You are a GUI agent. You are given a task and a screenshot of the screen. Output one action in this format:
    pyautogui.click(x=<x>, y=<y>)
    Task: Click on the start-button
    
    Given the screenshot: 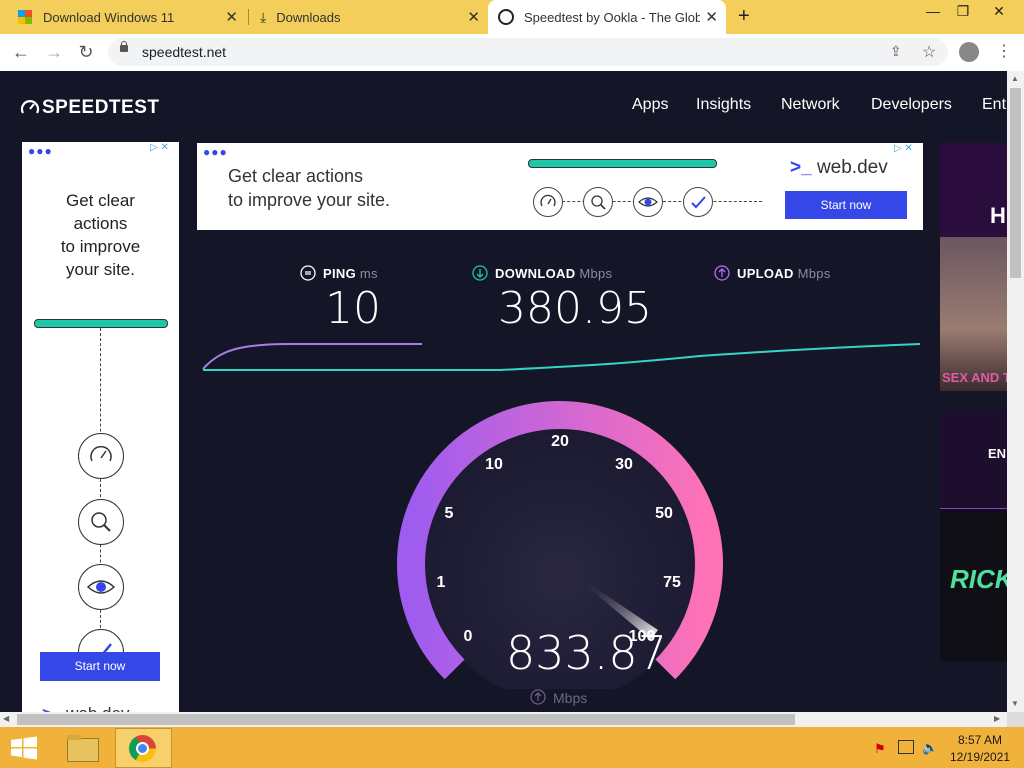 What is the action you would take?
    pyautogui.click(x=24, y=748)
    